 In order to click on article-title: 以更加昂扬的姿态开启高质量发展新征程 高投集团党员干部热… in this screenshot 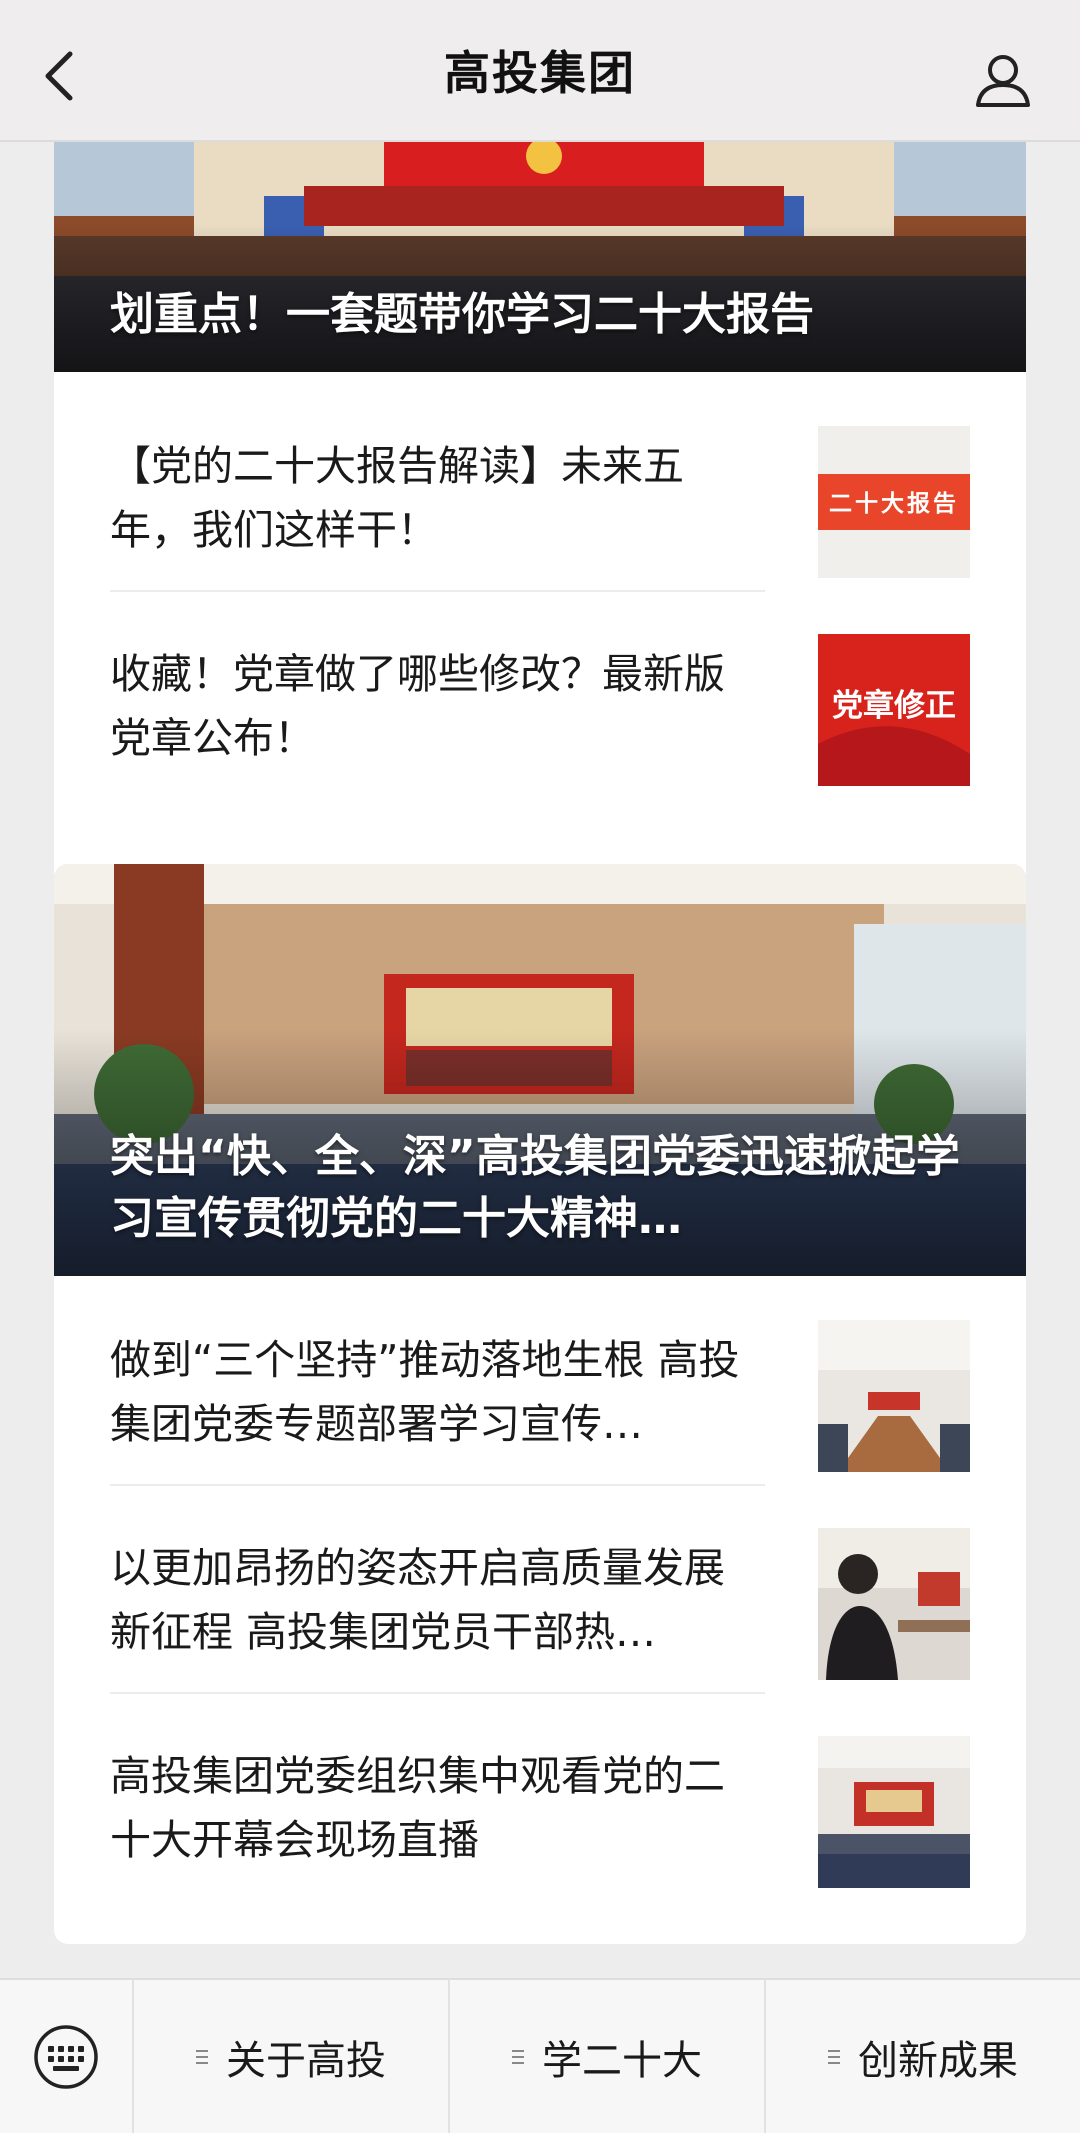, I will do `click(417, 1600)`.